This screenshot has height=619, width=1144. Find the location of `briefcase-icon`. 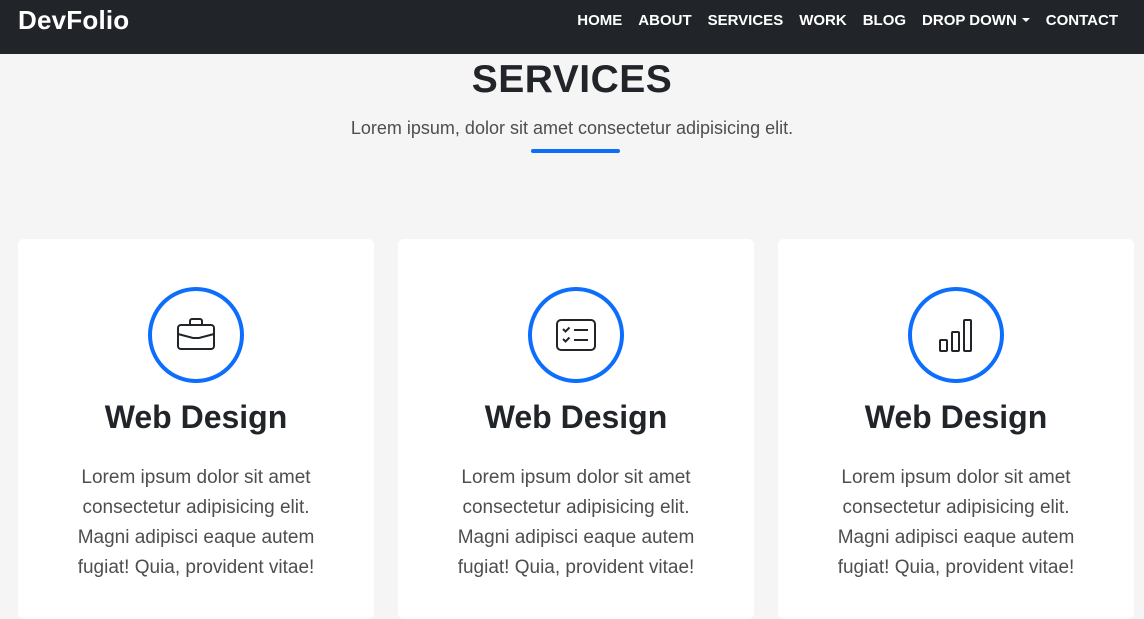

briefcase-icon is located at coordinates (196, 334).